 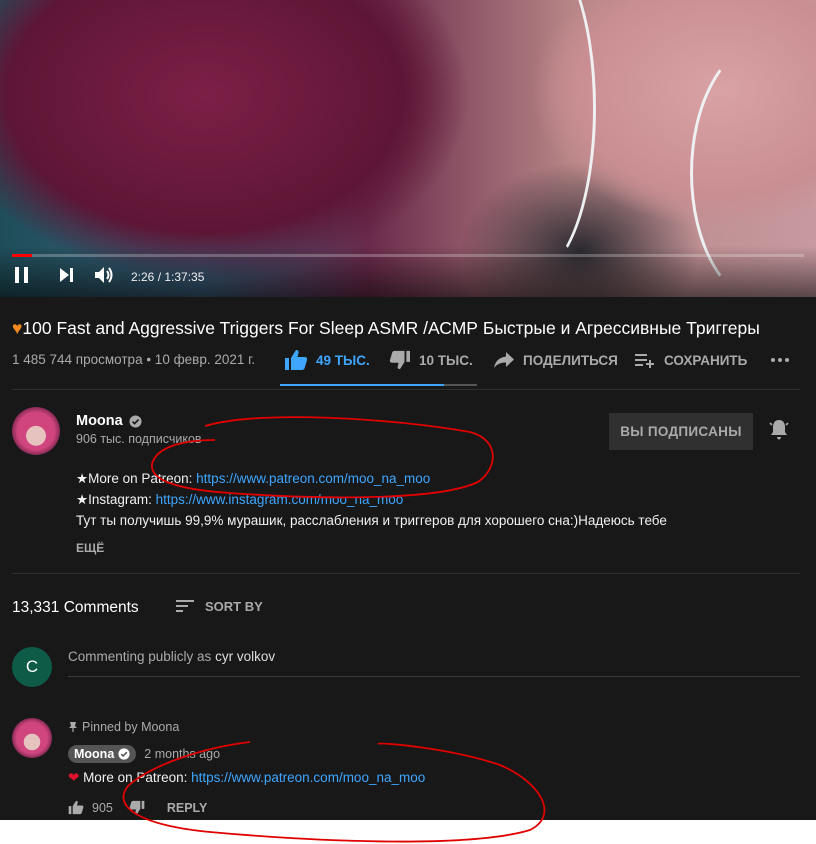 I want to click on pinned-label: Pinned by Moona, so click(x=123, y=727).